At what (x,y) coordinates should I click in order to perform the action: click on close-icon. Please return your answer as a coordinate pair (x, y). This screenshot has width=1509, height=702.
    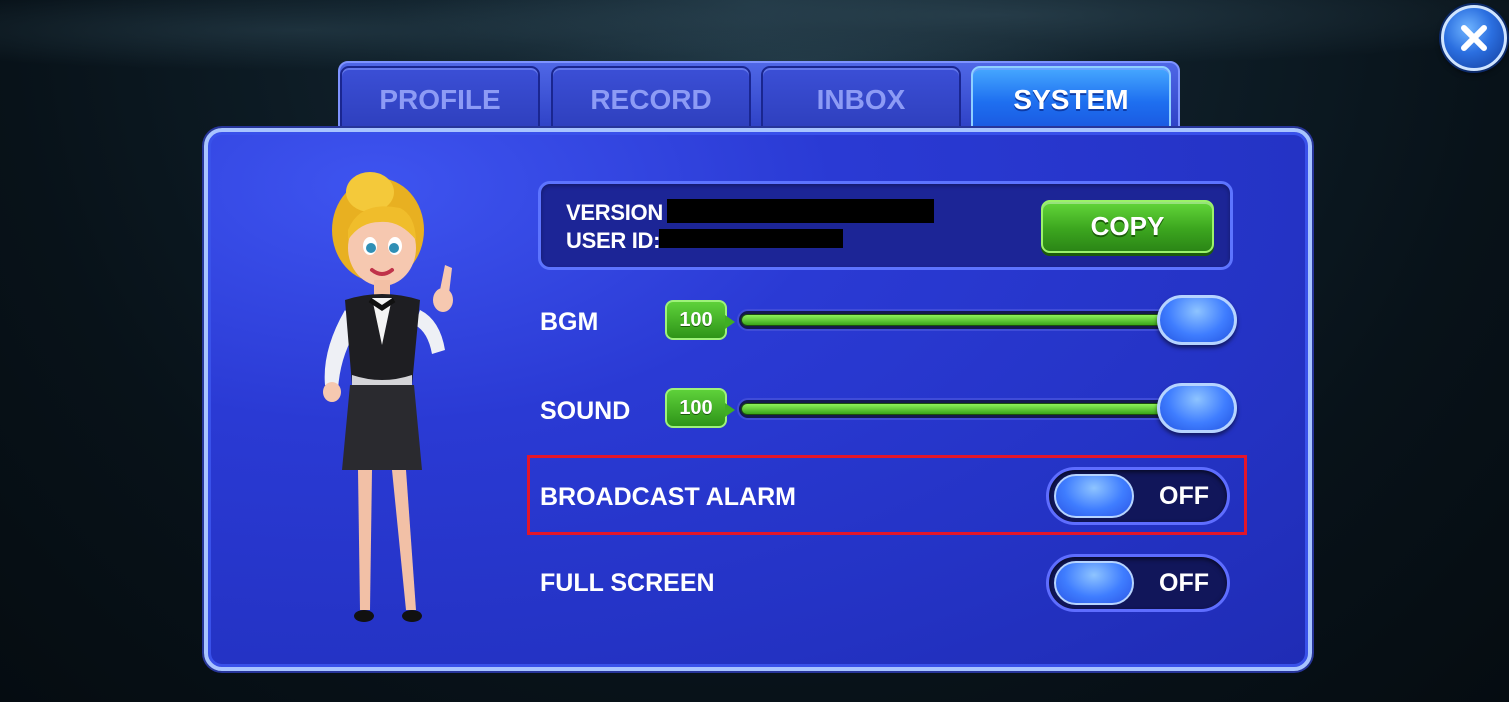
    Looking at the image, I should click on (1474, 38).